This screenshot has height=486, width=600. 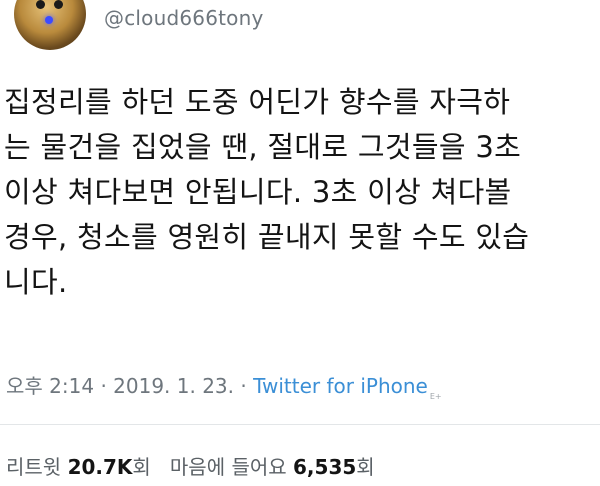 I want to click on like-count: 6,535, so click(x=324, y=467).